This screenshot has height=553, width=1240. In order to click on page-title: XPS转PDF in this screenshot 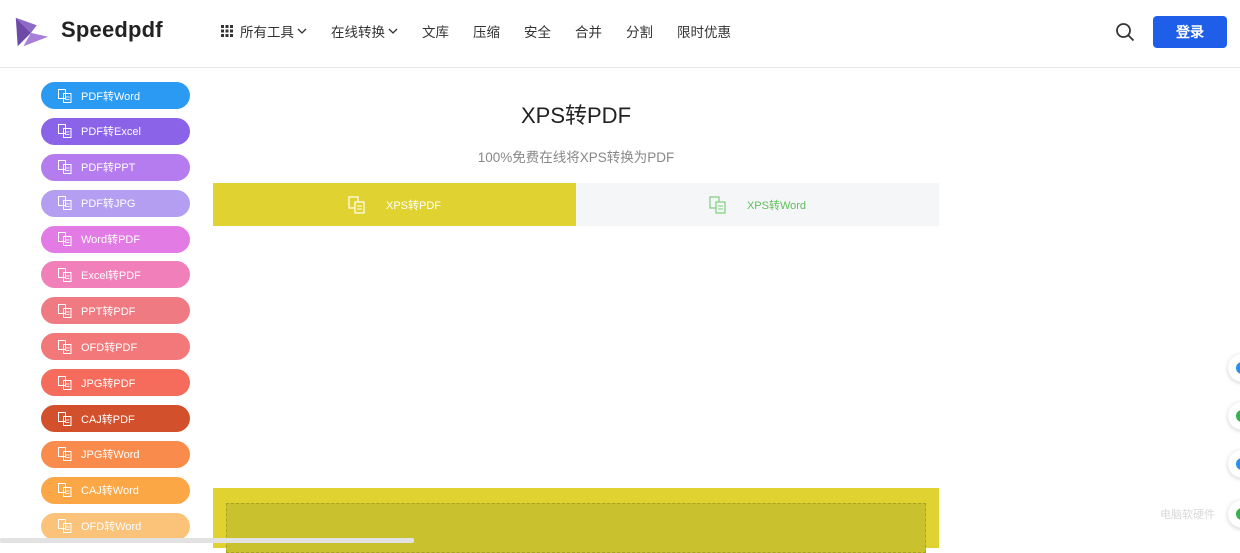, I will do `click(576, 115)`.